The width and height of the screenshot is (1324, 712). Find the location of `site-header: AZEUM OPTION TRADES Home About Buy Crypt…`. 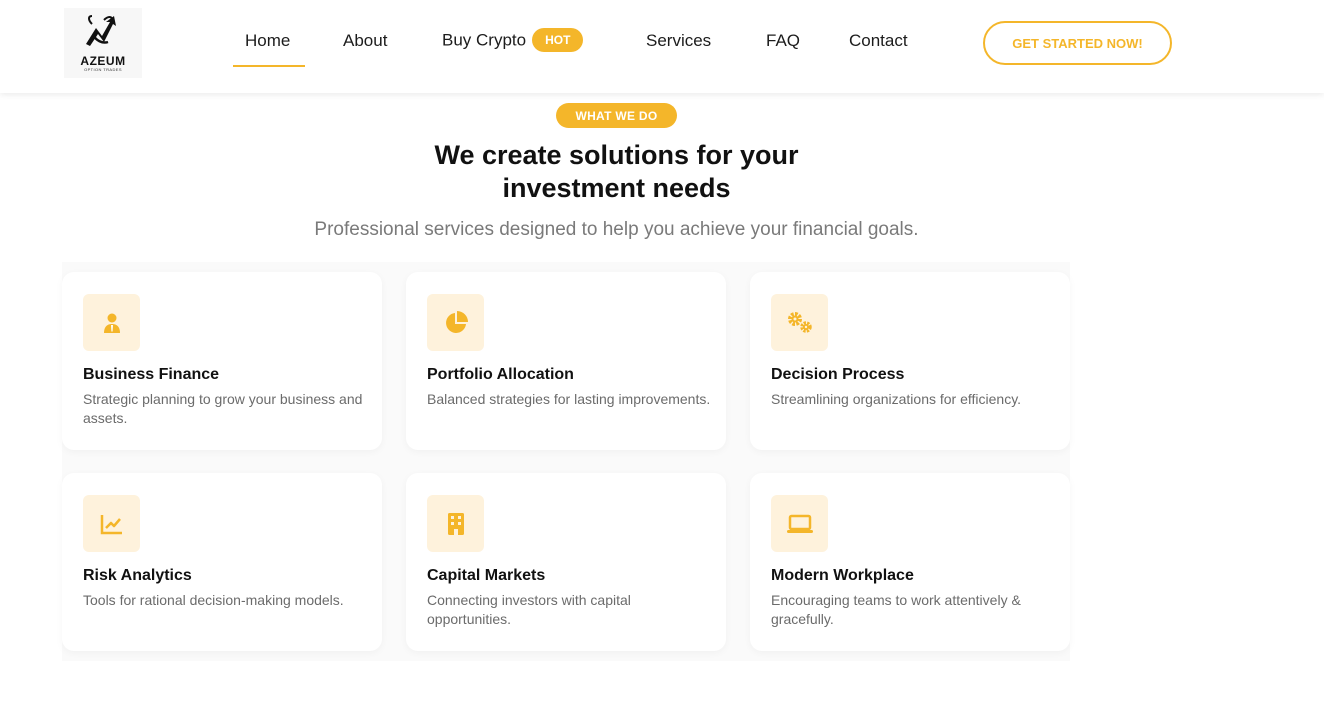

site-header: AZEUM OPTION TRADES Home About Buy Crypt… is located at coordinates (662, 46).